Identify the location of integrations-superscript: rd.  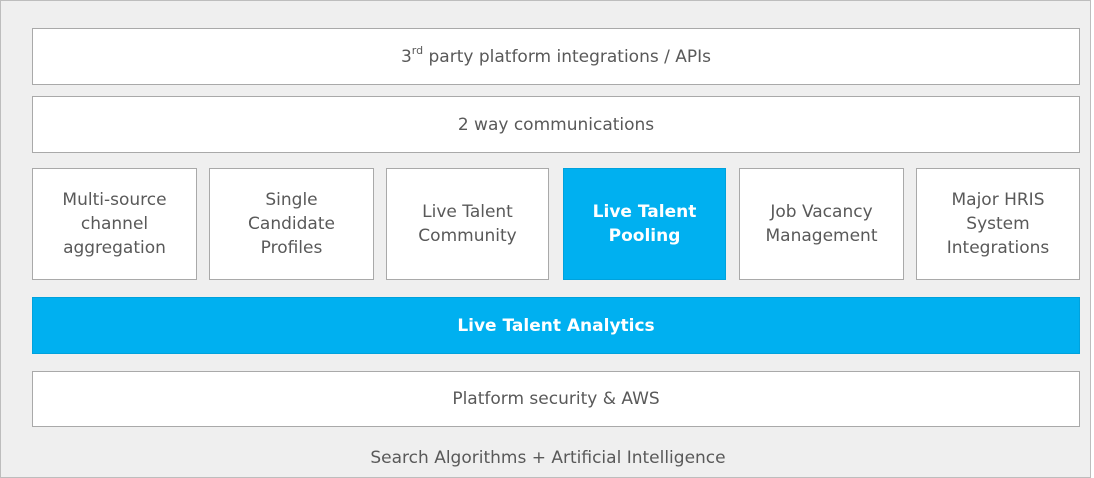
(417, 50).